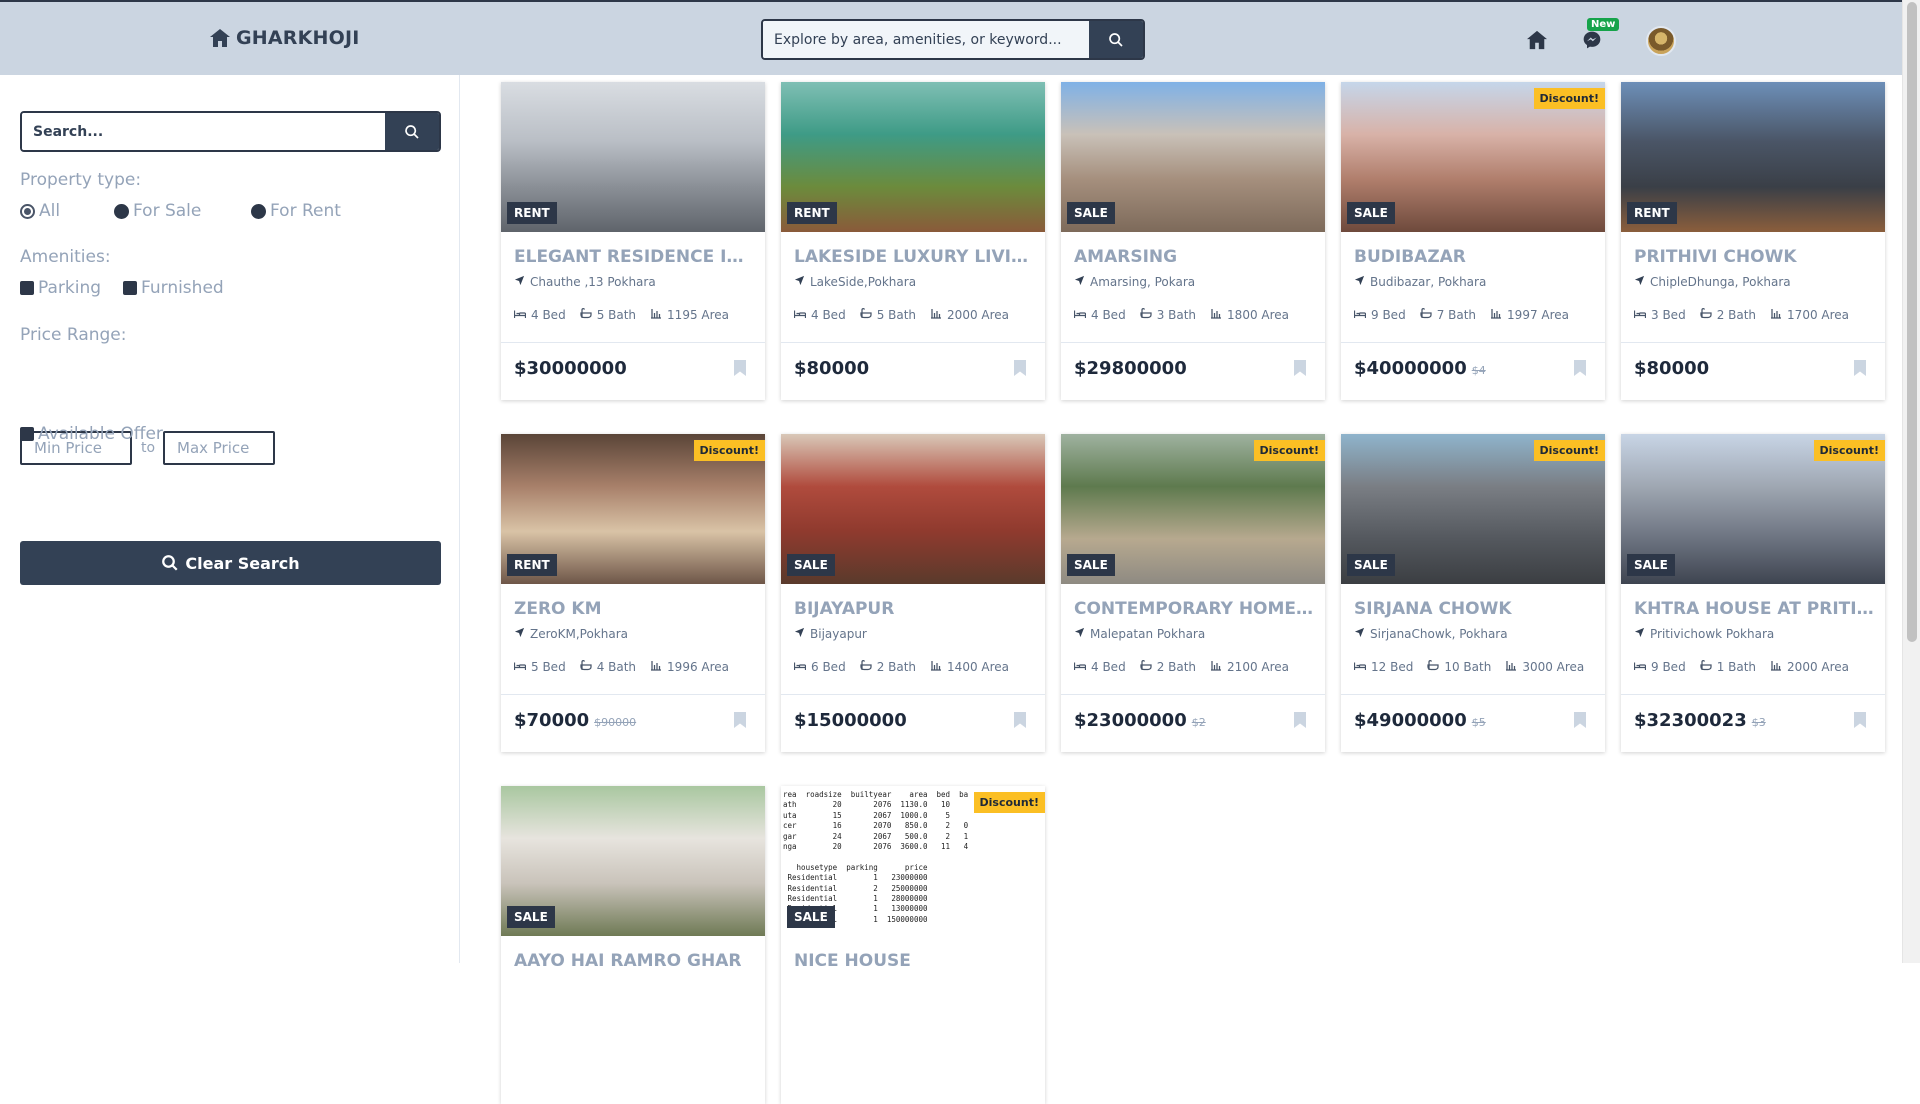  What do you see at coordinates (1474, 257) in the screenshot?
I see `property-title: BUDIBAZAR` at bounding box center [1474, 257].